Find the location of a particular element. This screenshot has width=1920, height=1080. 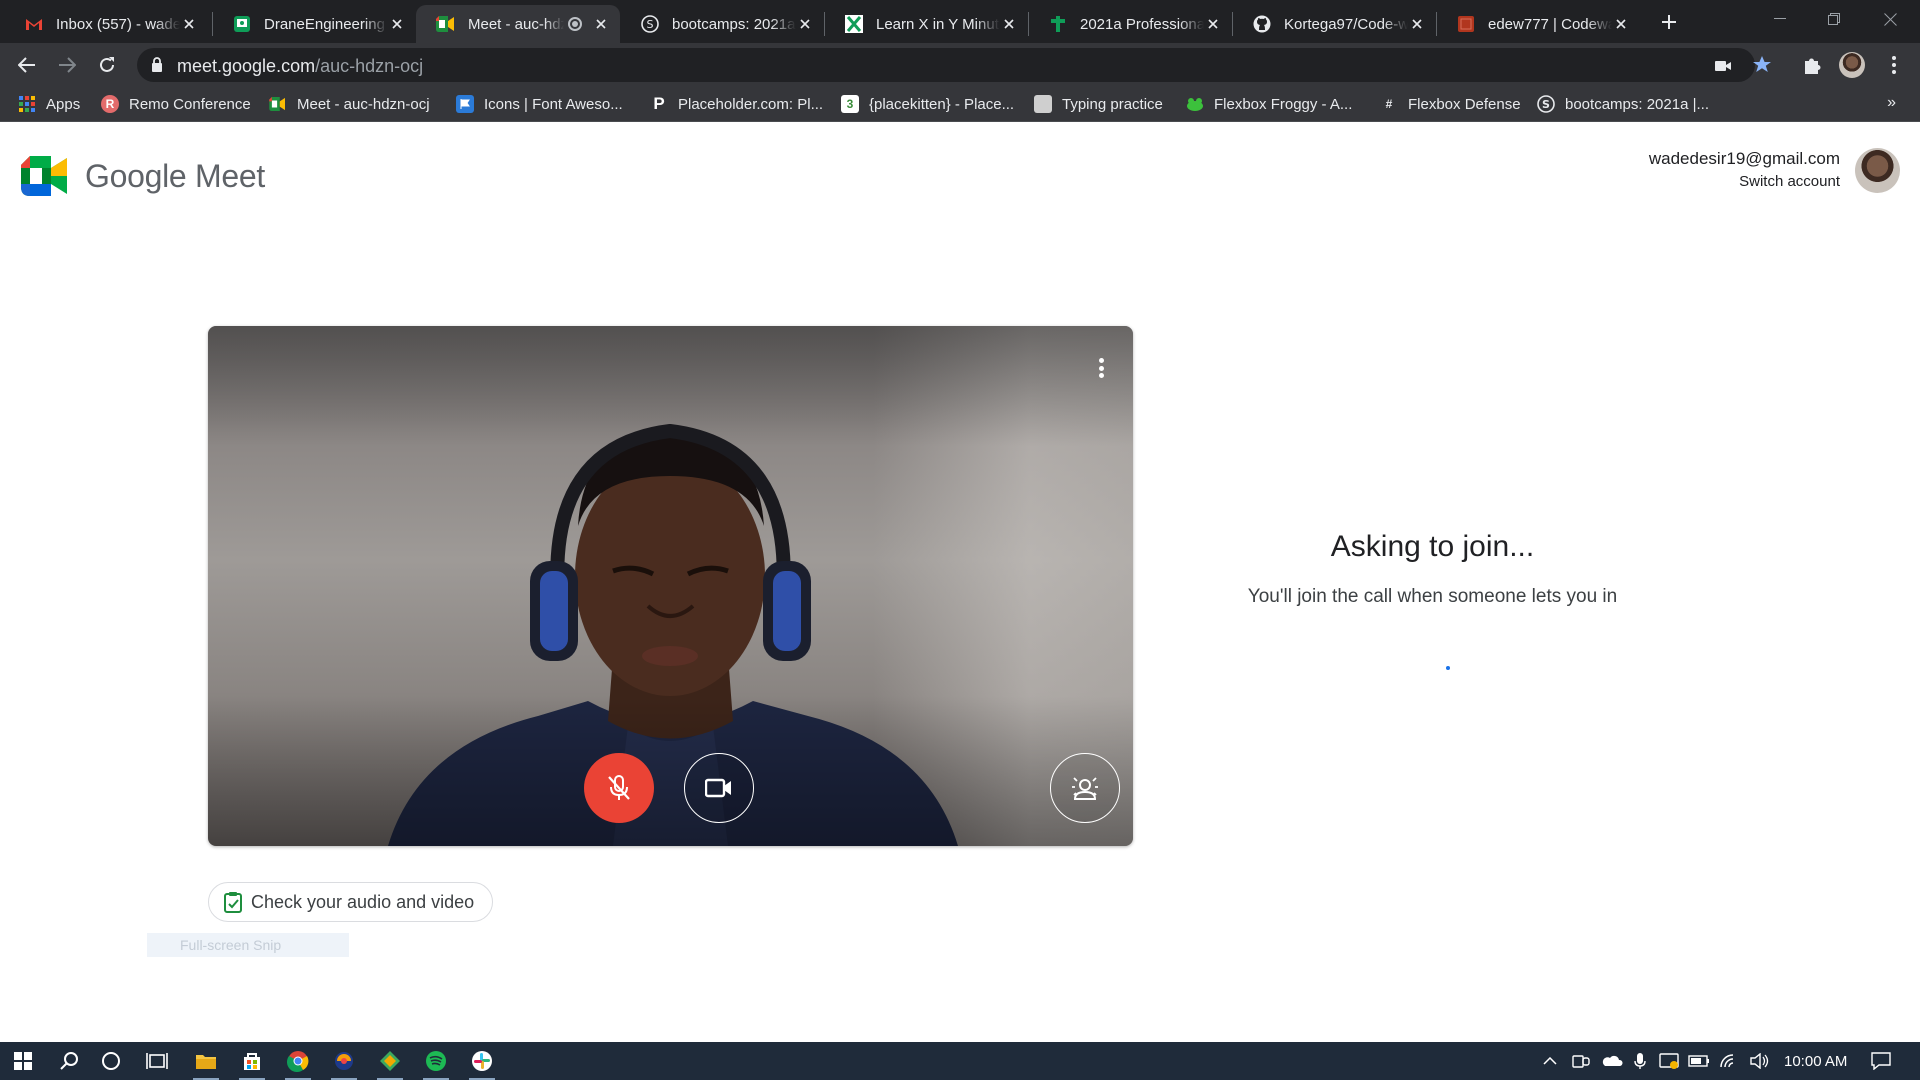

tab-bootcamps: S bootcamps: 2021a is located at coordinates (722, 24).